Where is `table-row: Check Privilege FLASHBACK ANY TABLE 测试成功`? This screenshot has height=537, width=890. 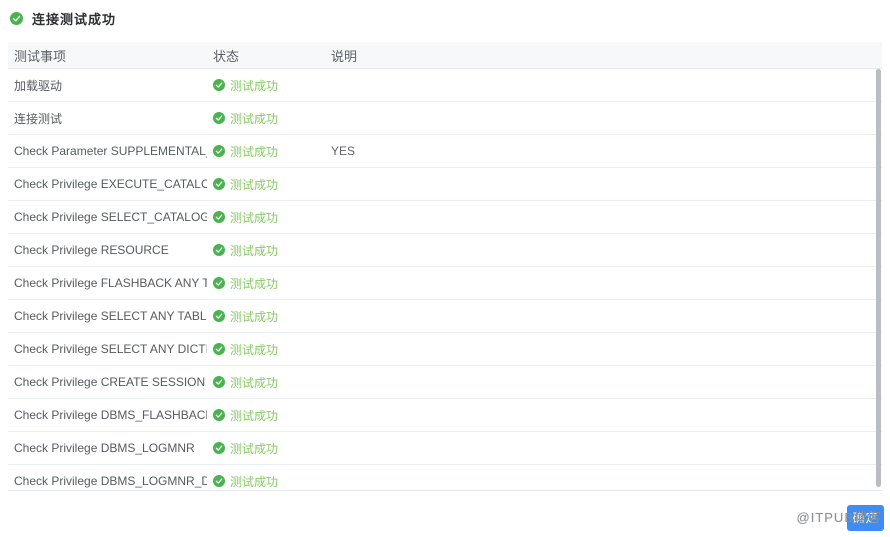 table-row: Check Privilege FLASHBACK ANY TABLE 测试成功 is located at coordinates (445, 283).